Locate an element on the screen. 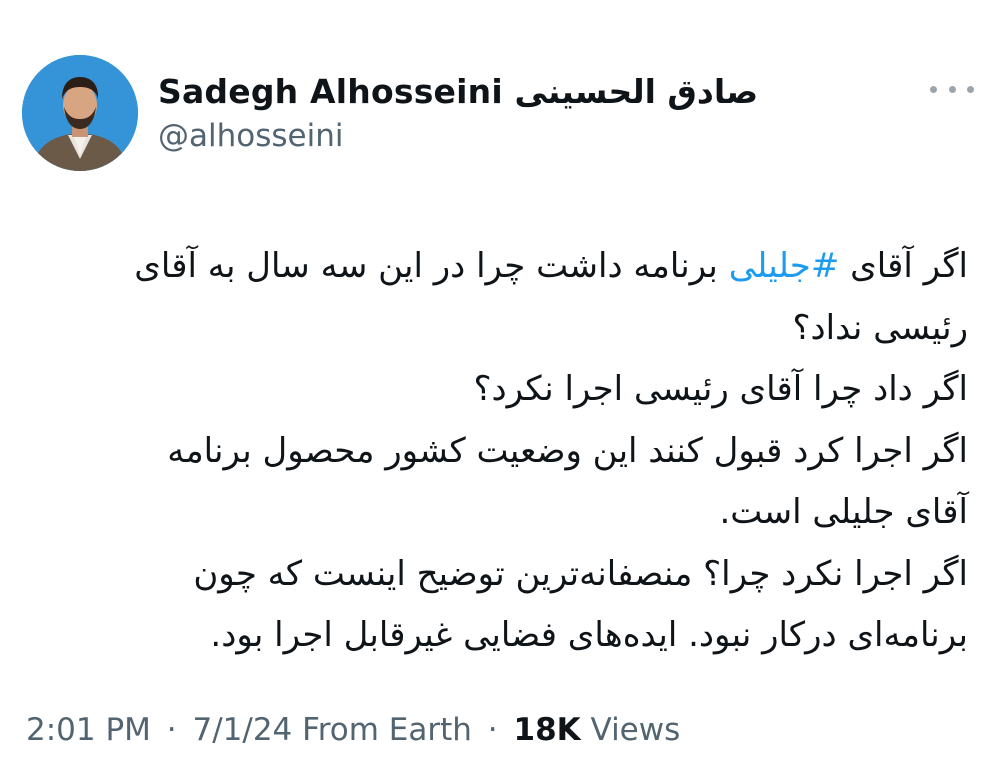 Image resolution: width=1000 pixels, height=759 pixels. tweet-text-segment: برنامه داشت چرا در این سه سال به آقای is located at coordinates (431, 266).